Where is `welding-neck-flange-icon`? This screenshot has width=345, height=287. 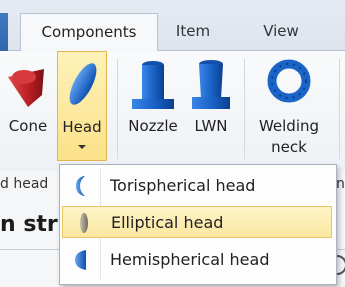 welding-neck-flange-icon is located at coordinates (289, 81).